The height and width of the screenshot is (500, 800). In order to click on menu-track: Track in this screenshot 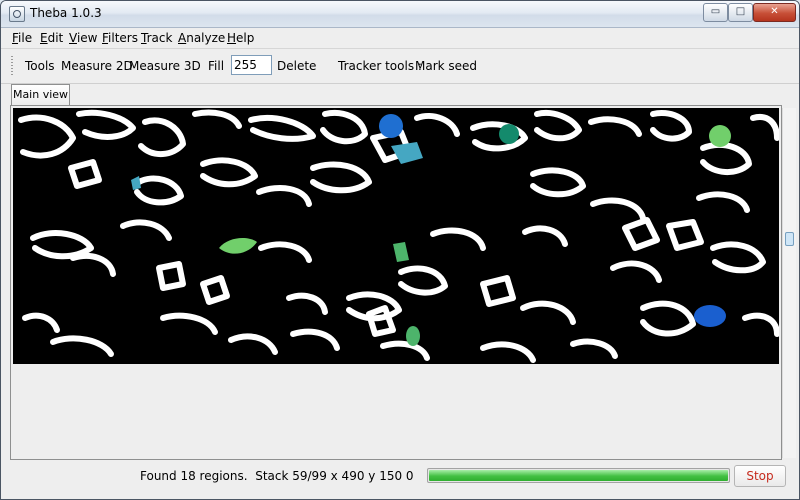, I will do `click(156, 38)`.